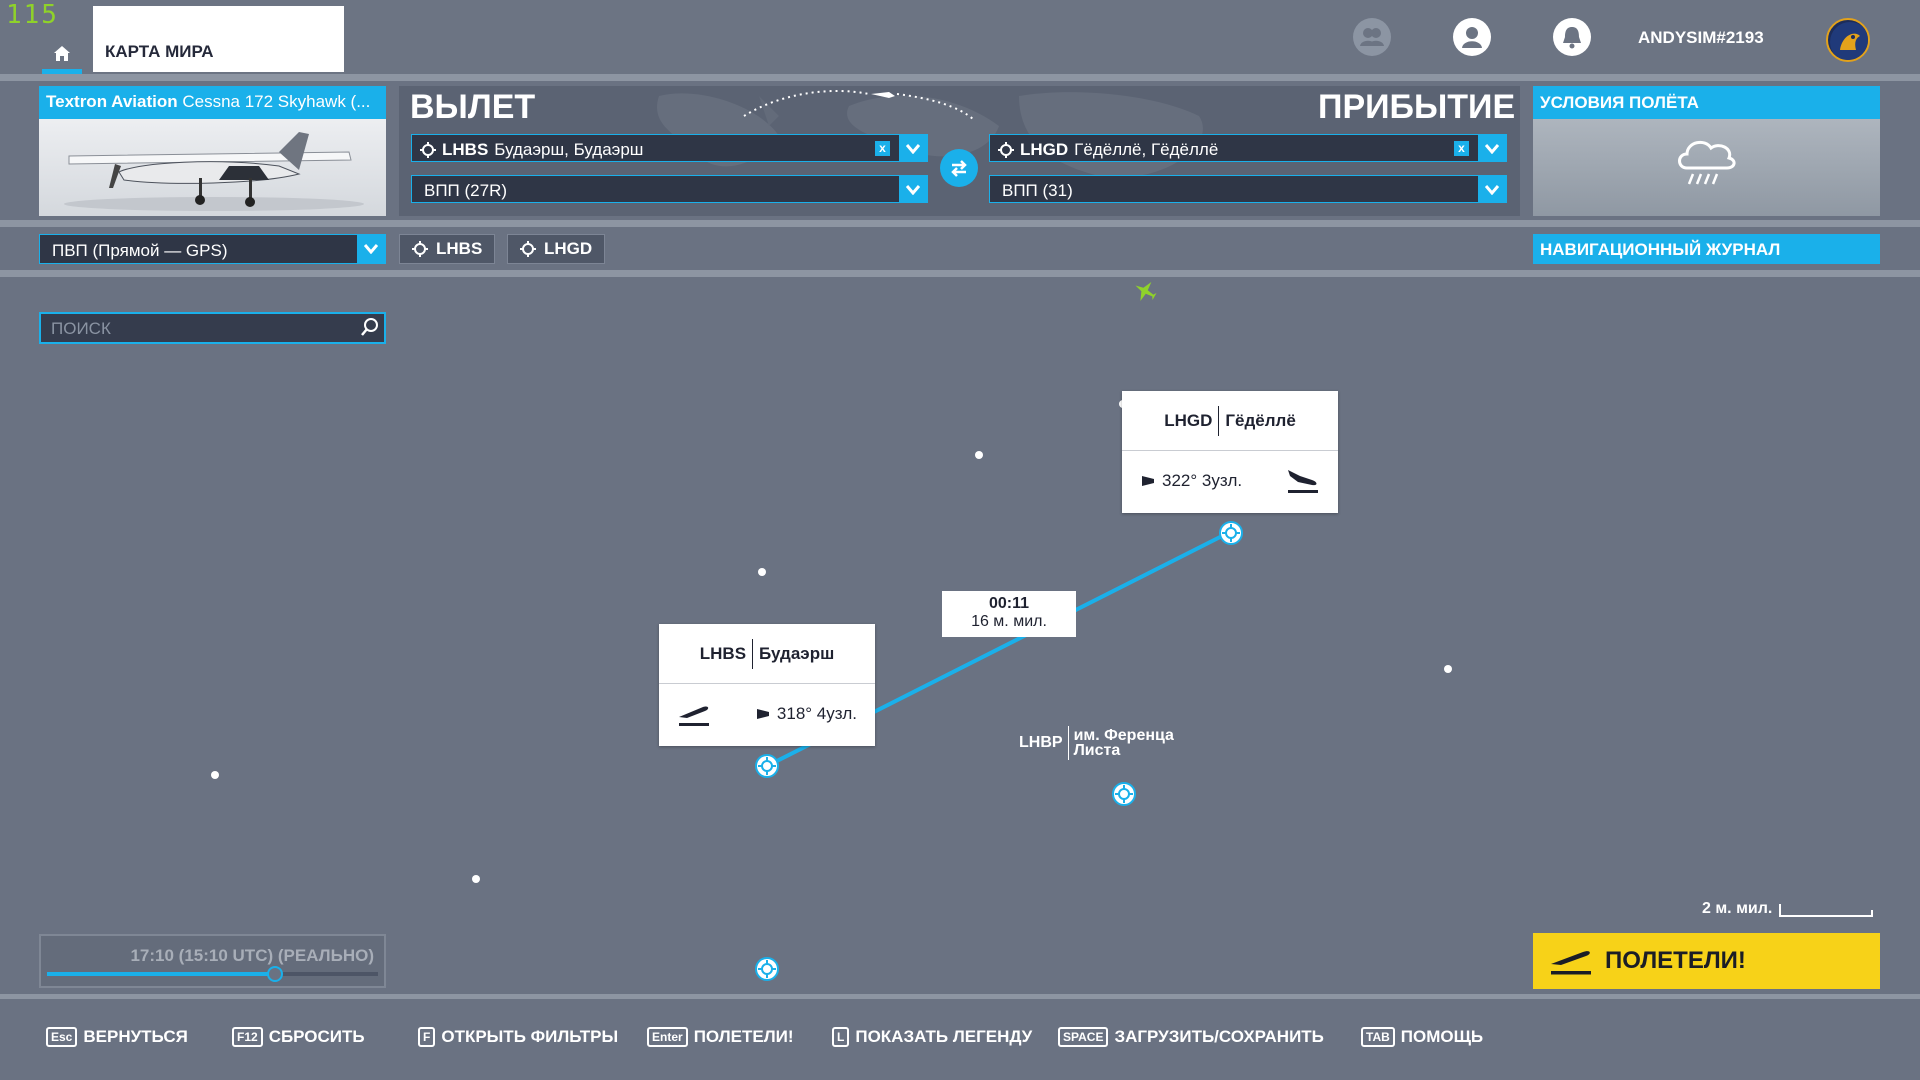 The height and width of the screenshot is (1080, 1920). Describe the element at coordinates (518, 1037) in the screenshot. I see `hotkey-filters: F ОТКРЫТЬ ФИЛЬТРЫ` at that location.